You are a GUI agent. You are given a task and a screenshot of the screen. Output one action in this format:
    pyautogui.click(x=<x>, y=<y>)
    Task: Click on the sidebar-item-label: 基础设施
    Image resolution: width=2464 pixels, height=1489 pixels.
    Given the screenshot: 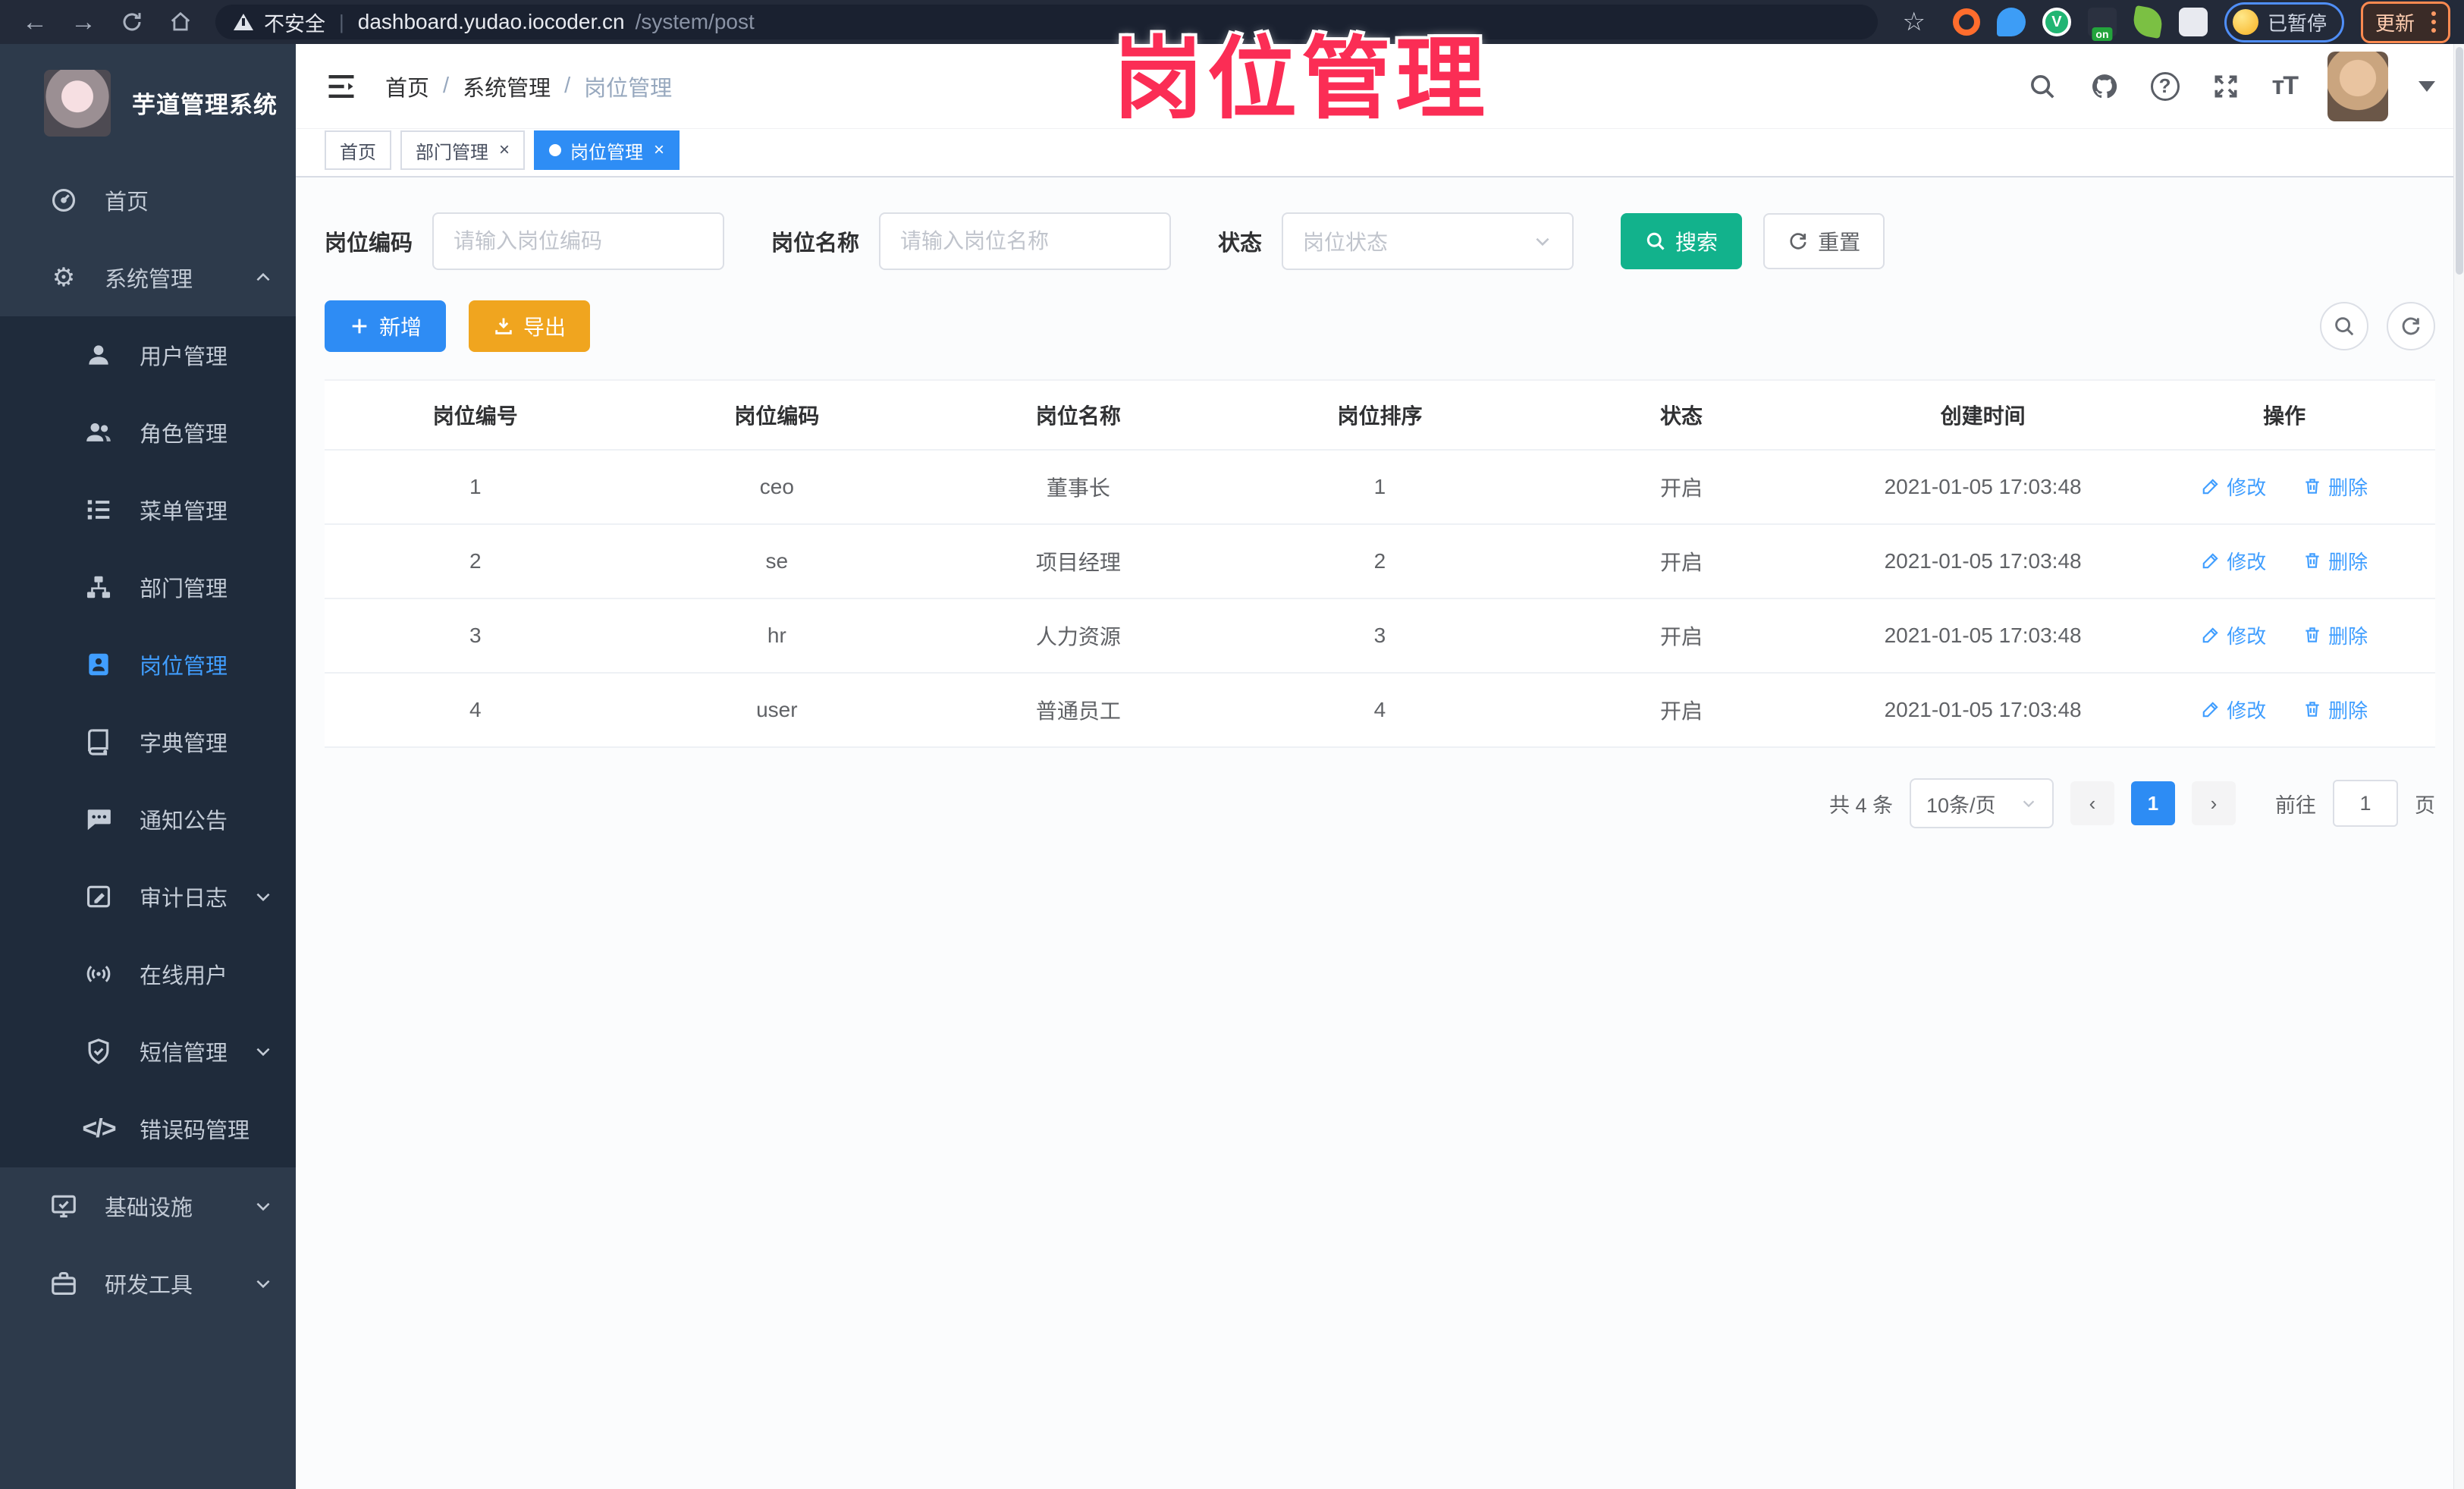 What is the action you would take?
    pyautogui.click(x=149, y=1208)
    